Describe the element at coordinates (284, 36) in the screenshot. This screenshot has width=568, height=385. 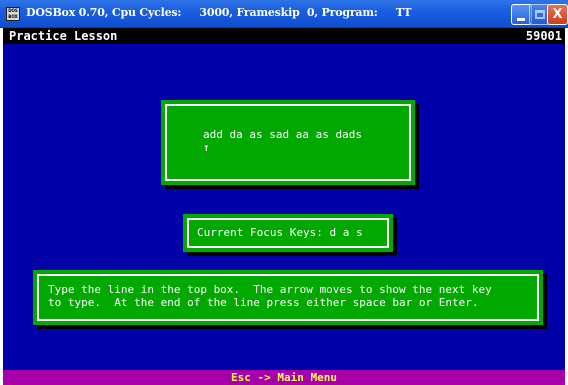
I see `screen-header: Practice Lesson 59001` at that location.